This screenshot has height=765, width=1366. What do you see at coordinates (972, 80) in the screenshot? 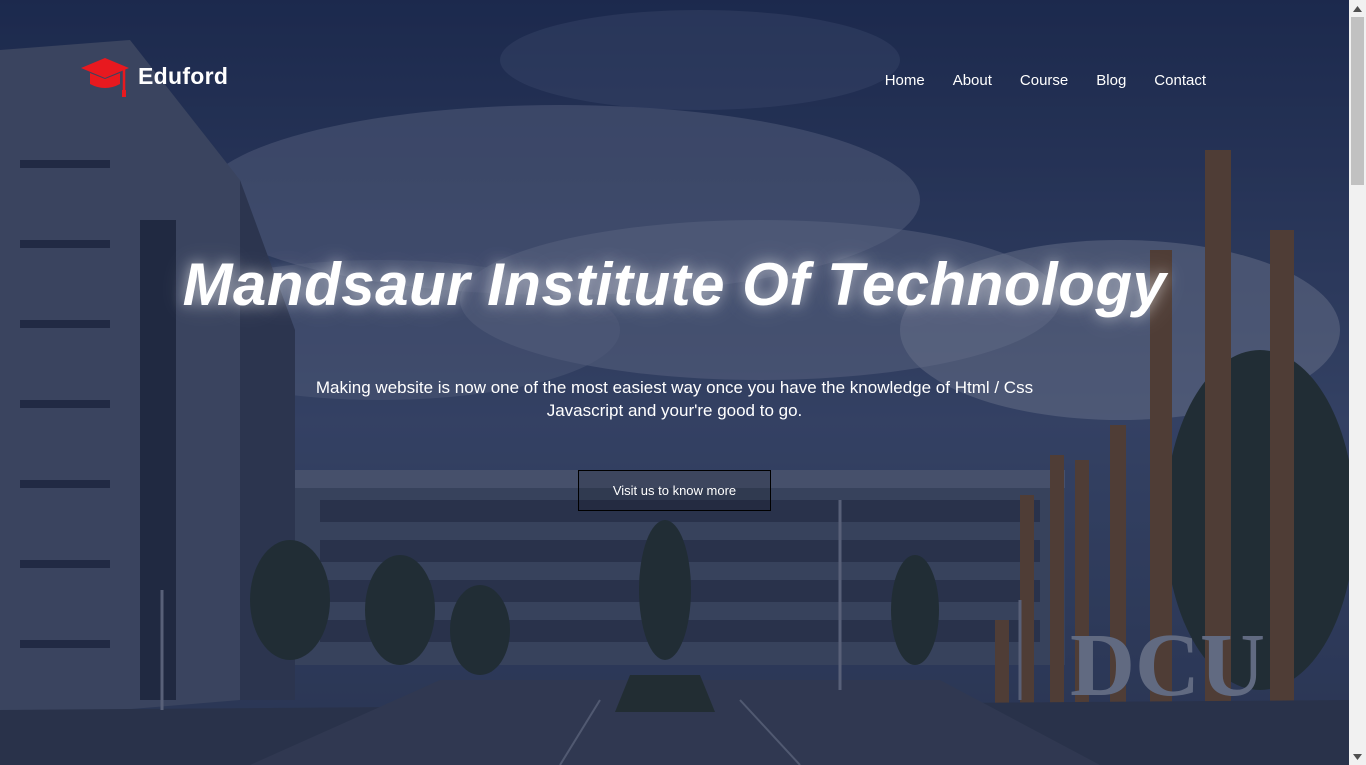
I see `nav-item-about: About` at bounding box center [972, 80].